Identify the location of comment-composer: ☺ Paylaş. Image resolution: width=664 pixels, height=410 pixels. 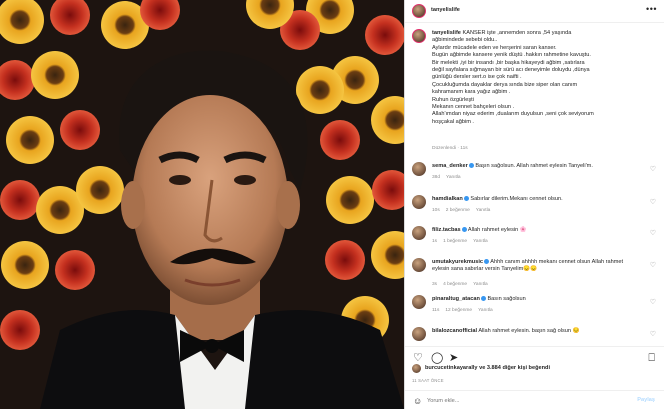
(534, 400).